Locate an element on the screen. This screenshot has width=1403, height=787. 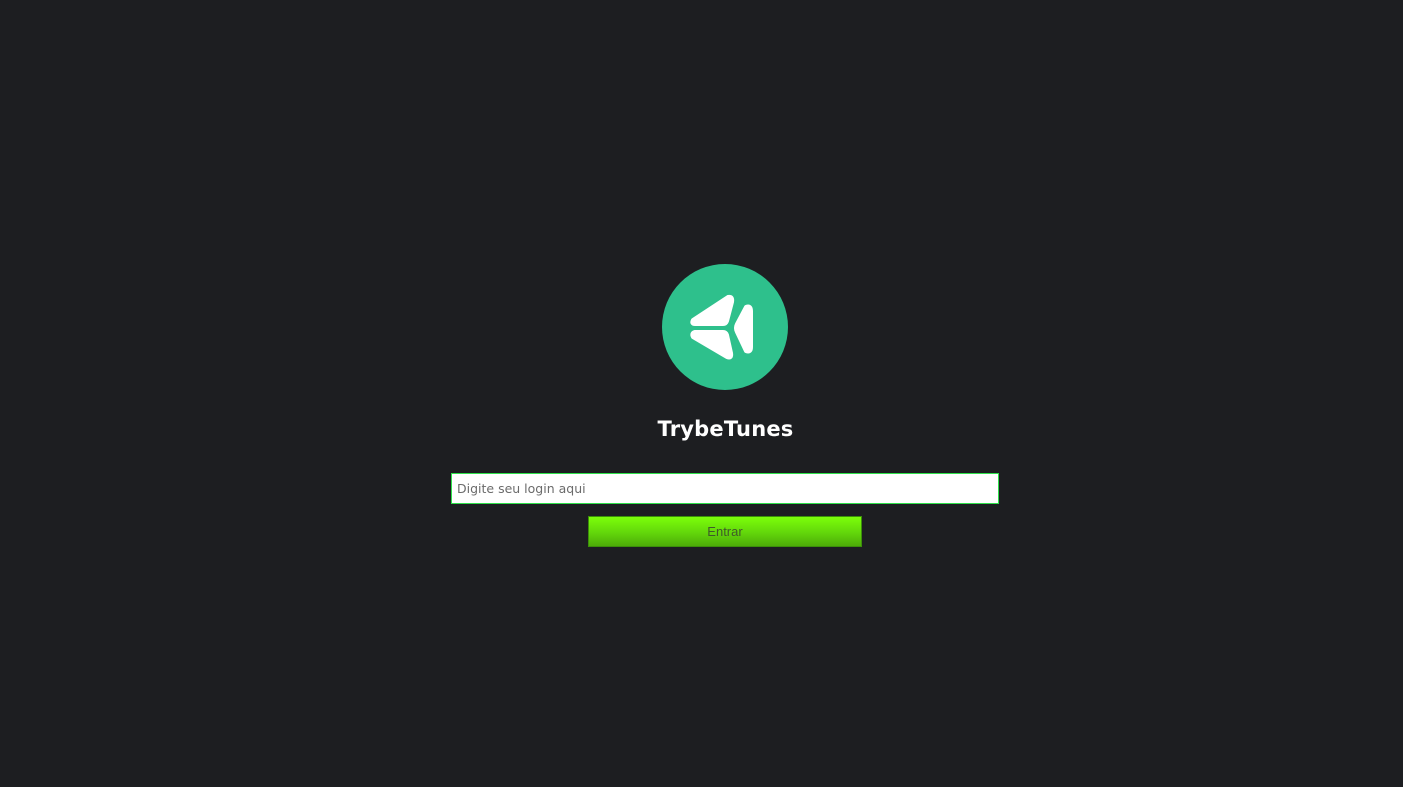
enter-button: Entrar is located at coordinates (725, 531).